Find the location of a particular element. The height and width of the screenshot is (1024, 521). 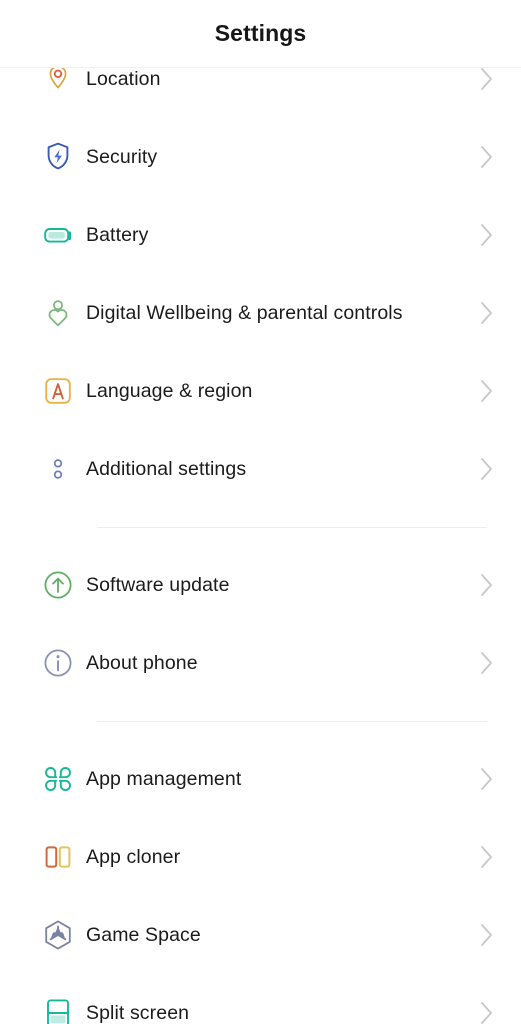

settings-row-label-app-management: App management is located at coordinates (164, 778).